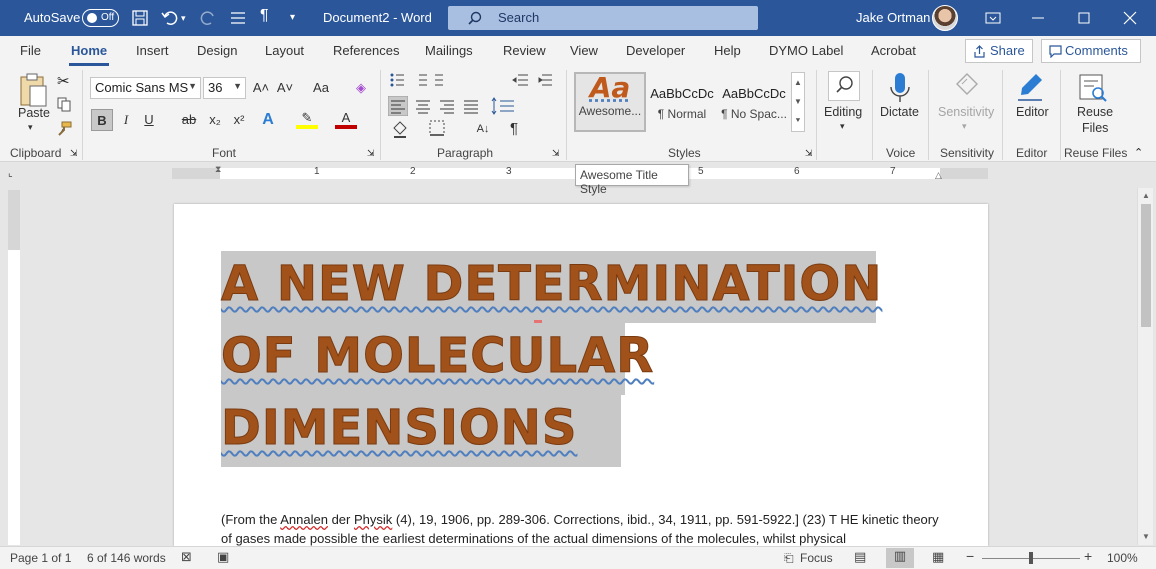  Describe the element at coordinates (74, 153) in the screenshot. I see `clipboard-launcher-icon: ⇲` at that location.